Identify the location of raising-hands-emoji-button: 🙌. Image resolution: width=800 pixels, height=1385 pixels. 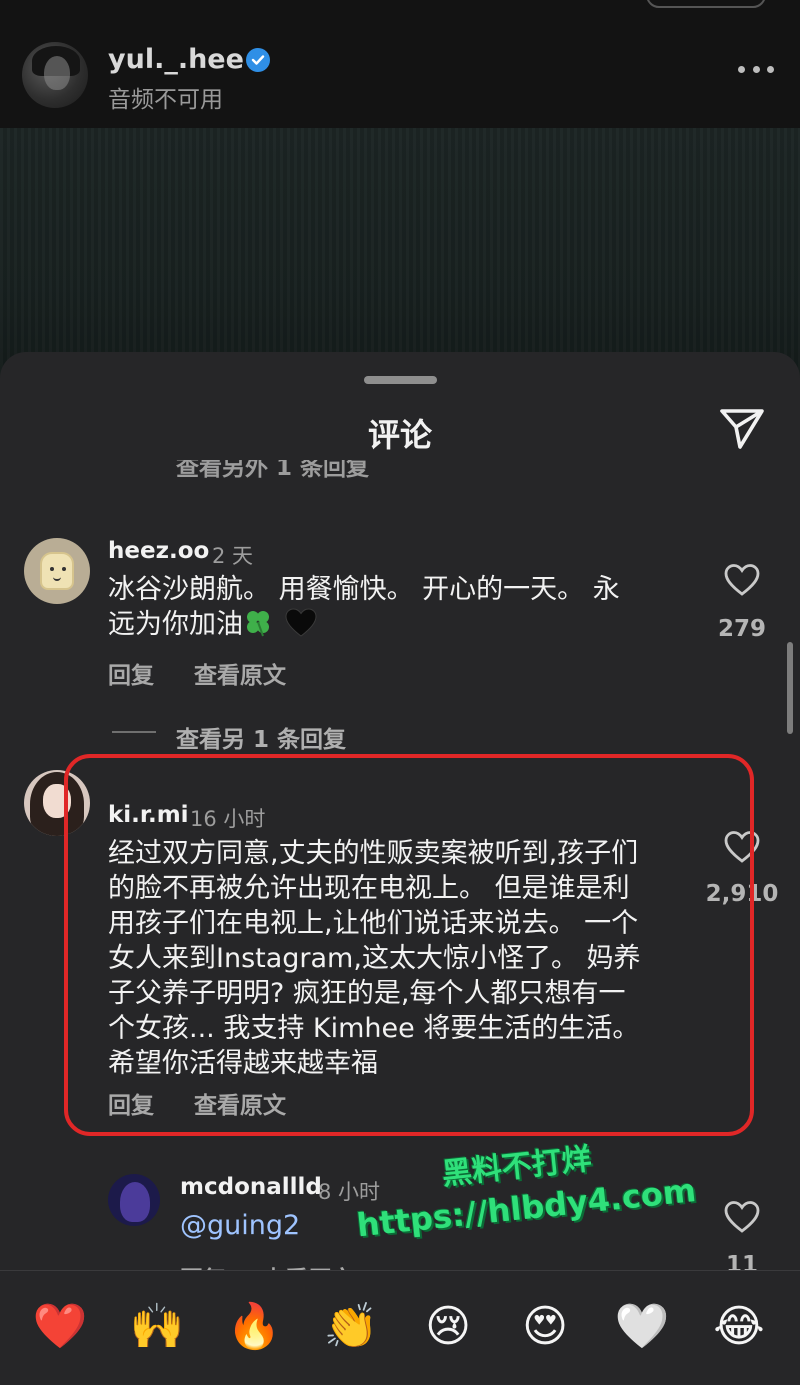
(157, 1327).